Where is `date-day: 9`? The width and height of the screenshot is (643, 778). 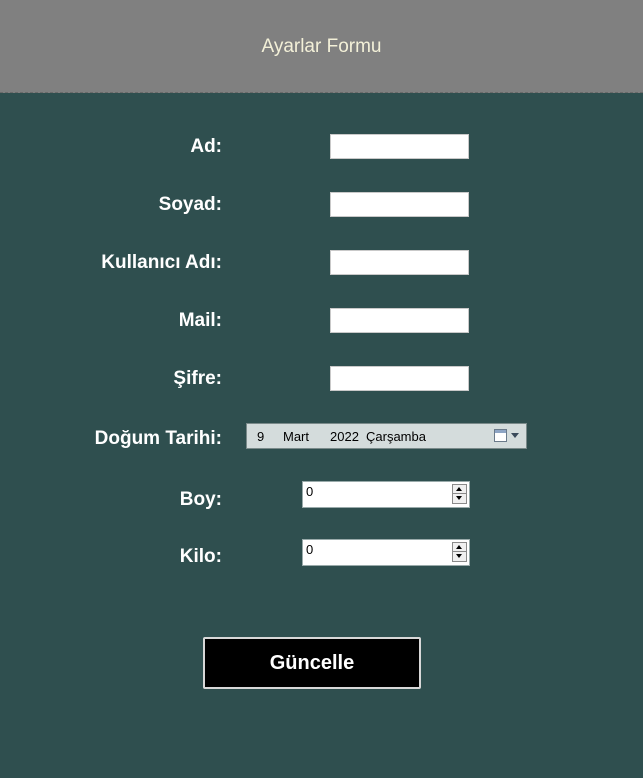 date-day: 9 is located at coordinates (261, 436).